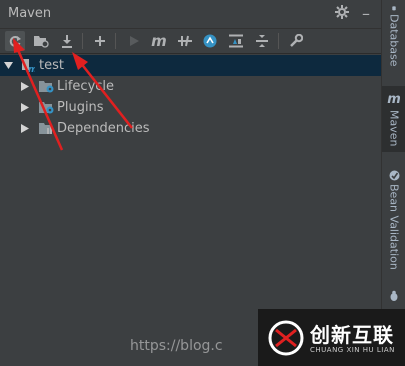 This screenshot has height=366, width=405. I want to click on maven-tab: m Maven, so click(393, 119).